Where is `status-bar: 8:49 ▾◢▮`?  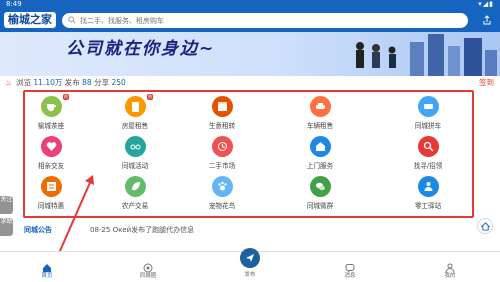 status-bar: 8:49 ▾◢▮ is located at coordinates (250, 4).